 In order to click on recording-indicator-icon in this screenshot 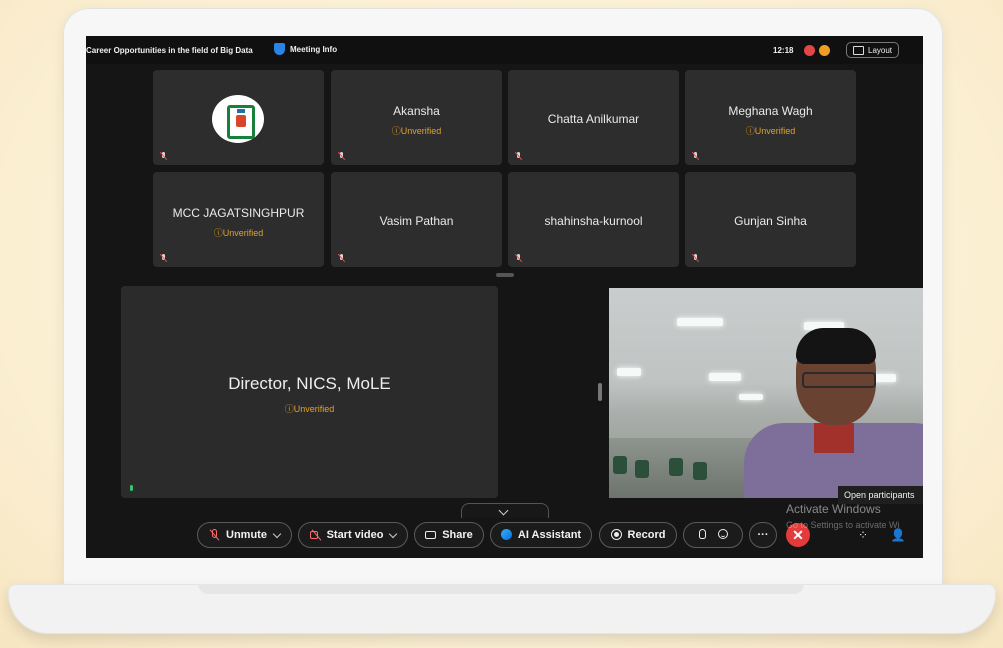, I will do `click(809, 50)`.